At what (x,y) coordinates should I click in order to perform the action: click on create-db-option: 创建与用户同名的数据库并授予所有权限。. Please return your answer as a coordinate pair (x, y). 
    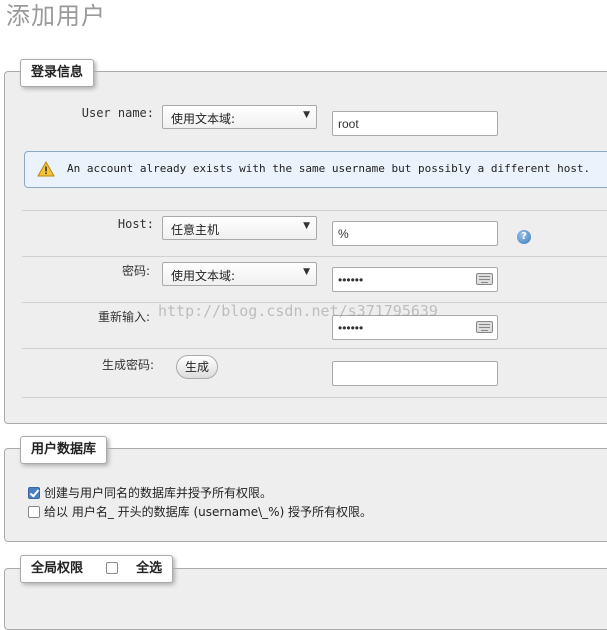
    Looking at the image, I should click on (150, 492).